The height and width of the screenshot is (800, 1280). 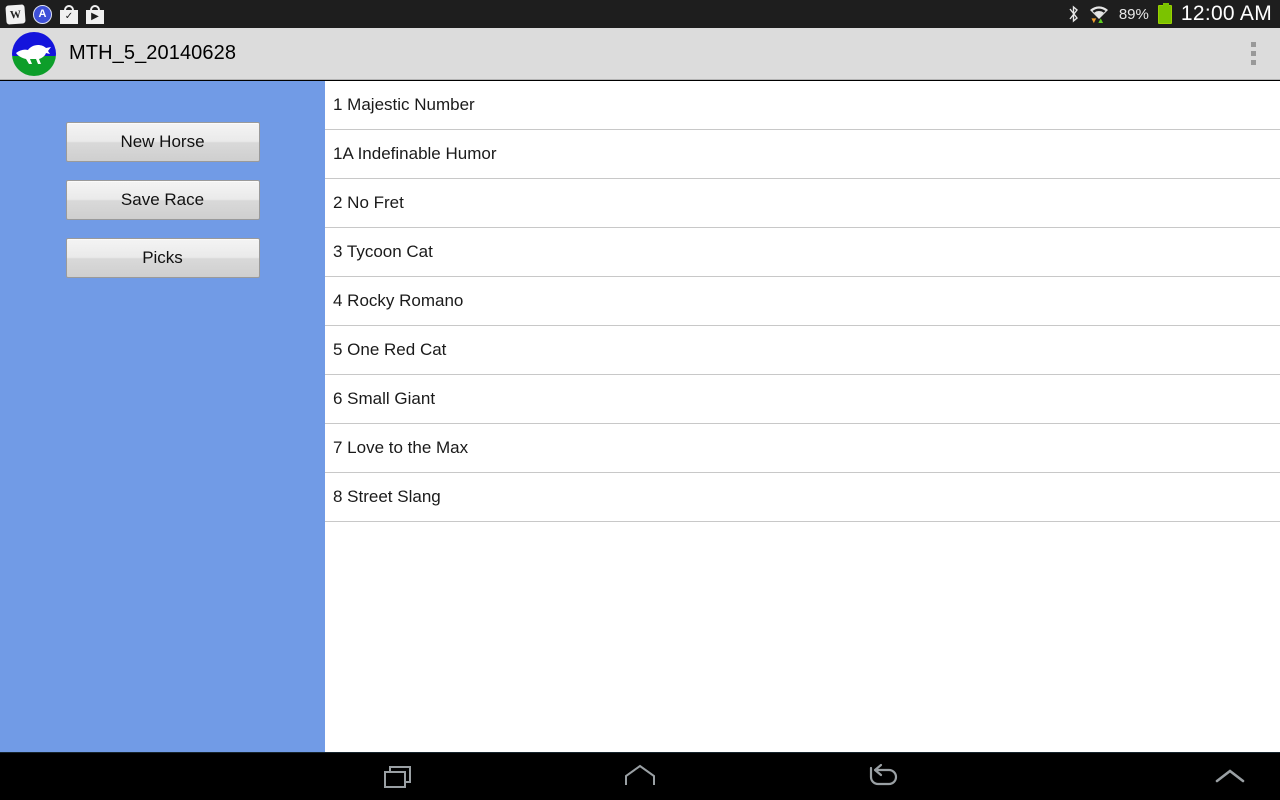 I want to click on wifi-transfer-arrows: ▼▲, so click(x=1097, y=20).